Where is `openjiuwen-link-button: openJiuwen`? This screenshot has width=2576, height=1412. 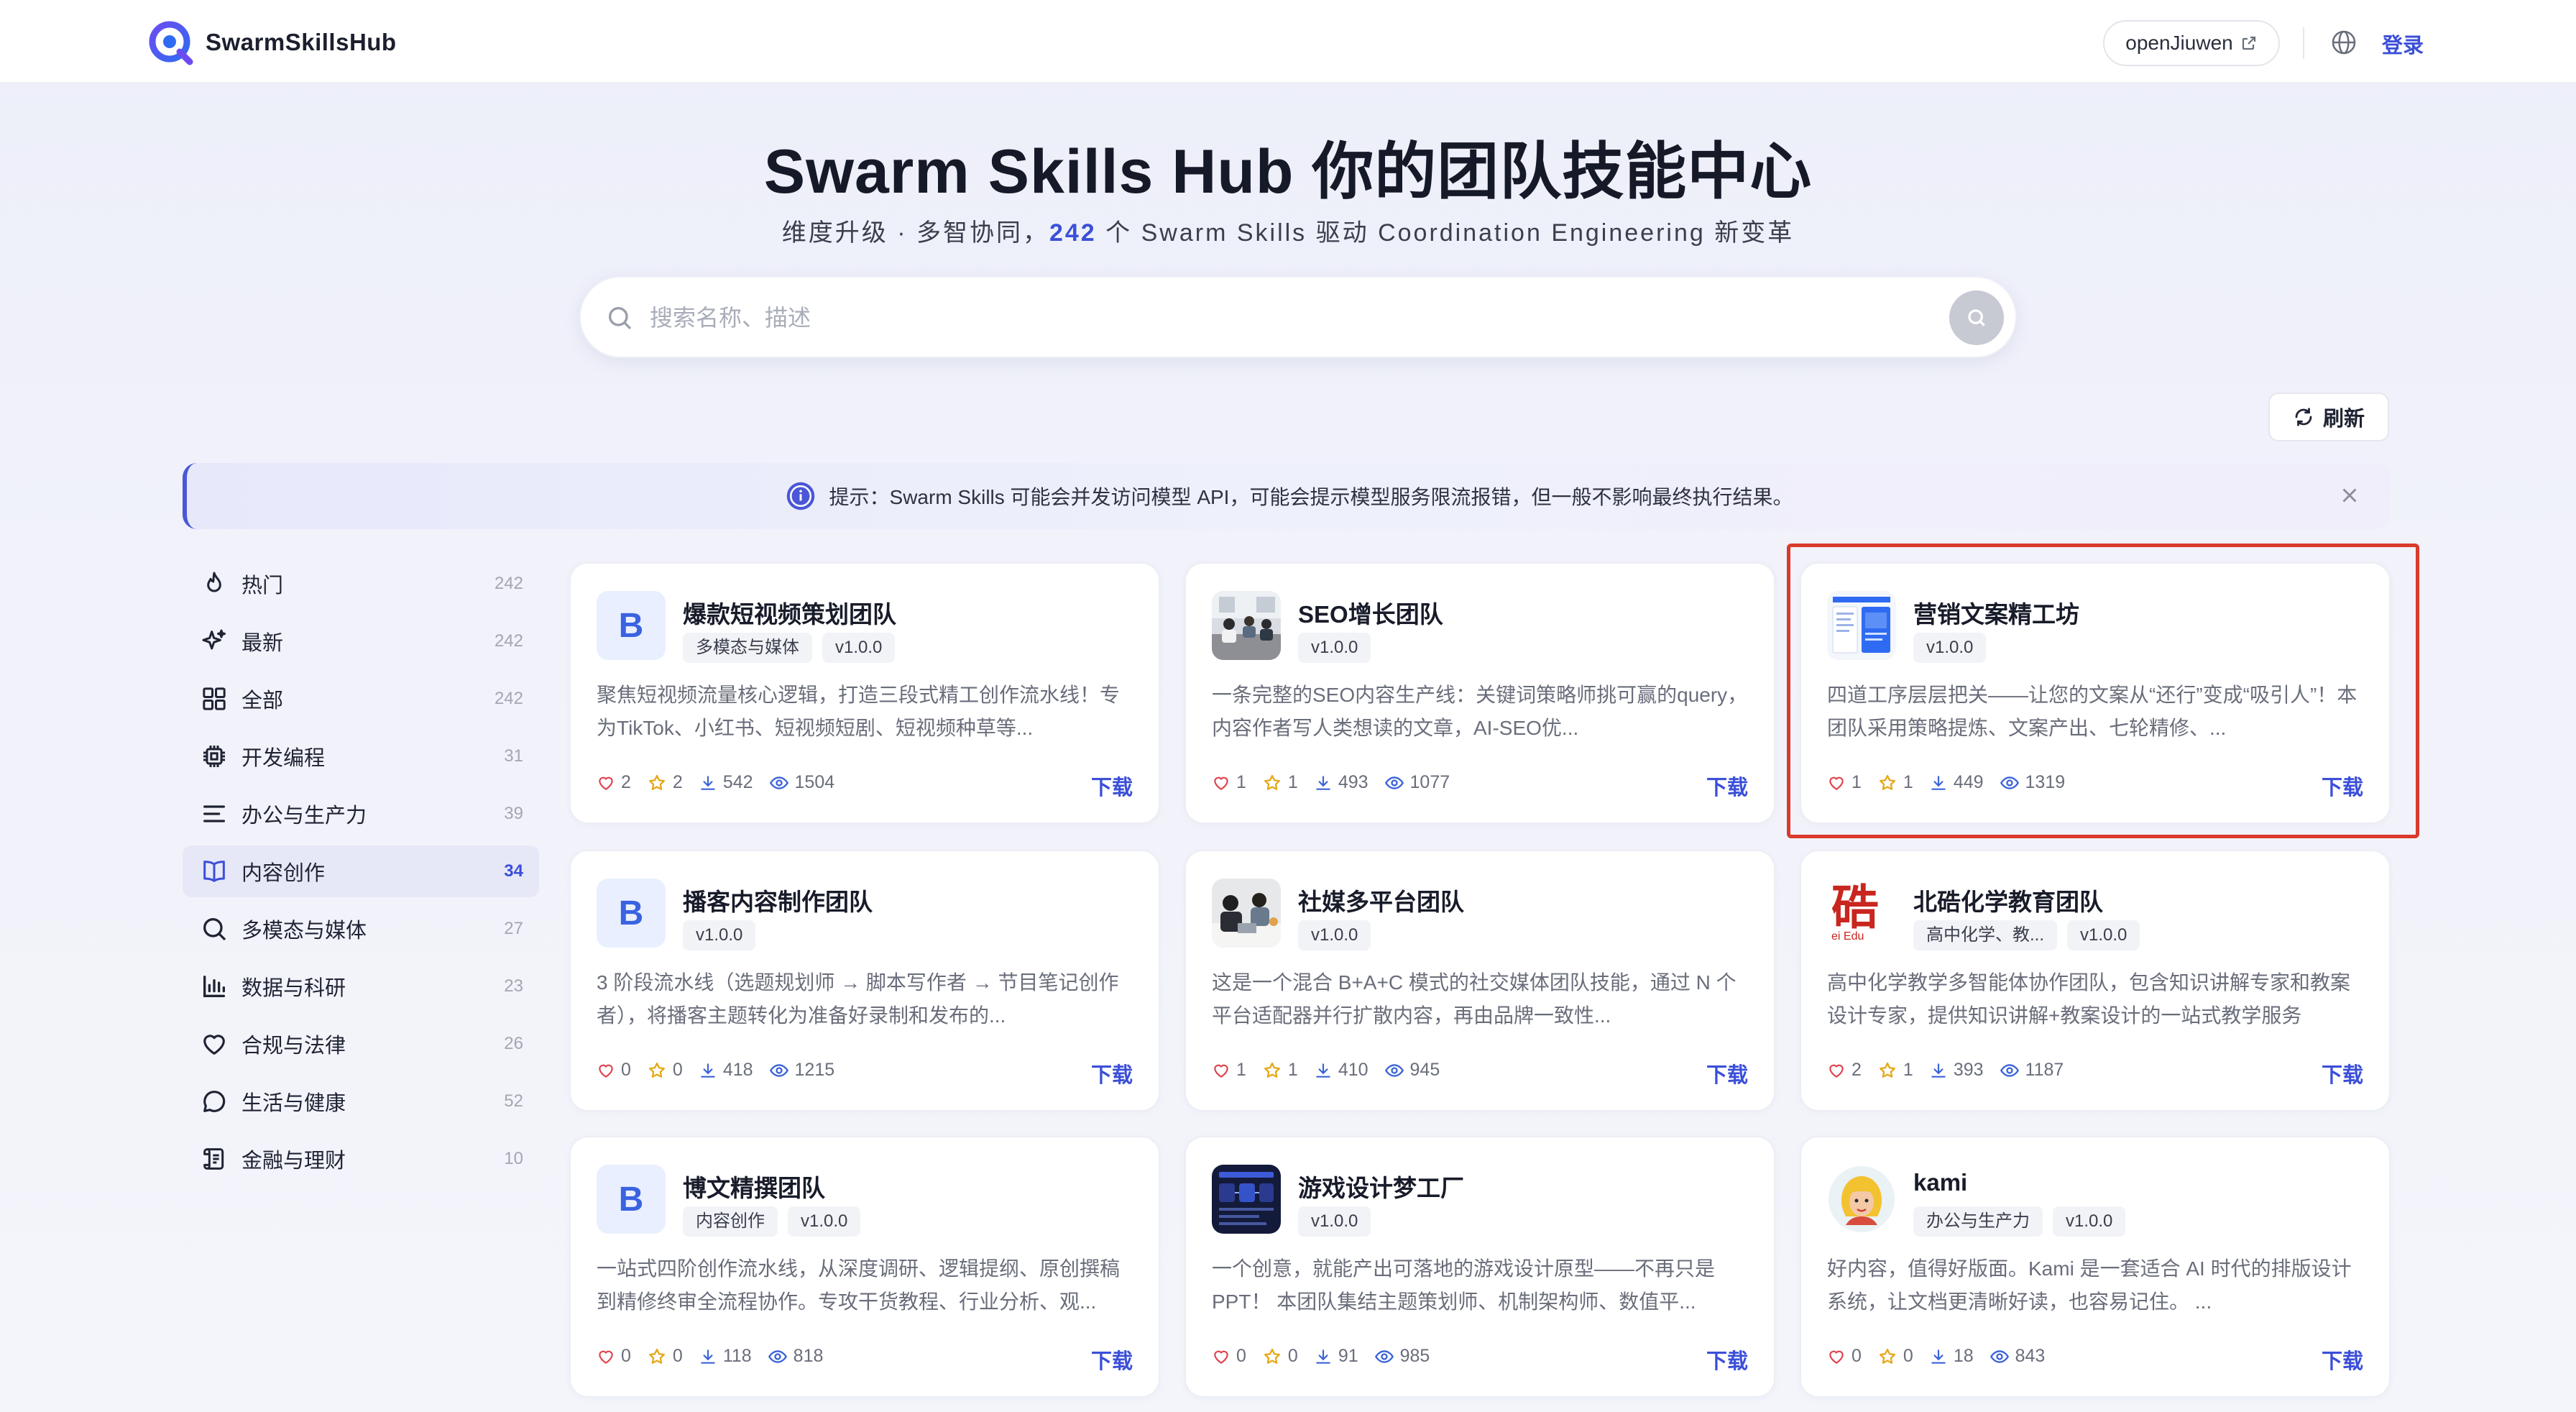
openjiuwen-link-button: openJiuwen is located at coordinates (2191, 43).